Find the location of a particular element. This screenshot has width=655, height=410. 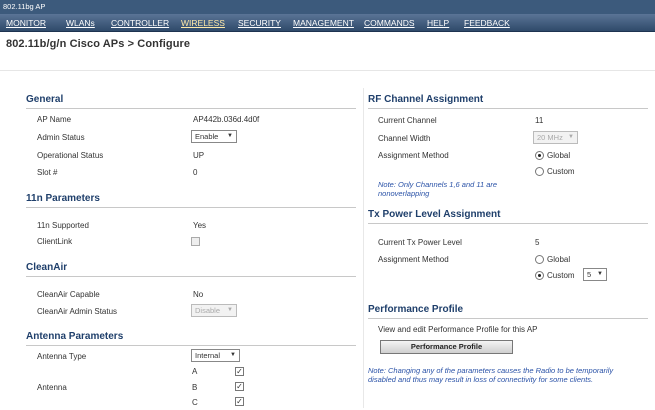

admin-status-select: Enable ▼ is located at coordinates (214, 136).